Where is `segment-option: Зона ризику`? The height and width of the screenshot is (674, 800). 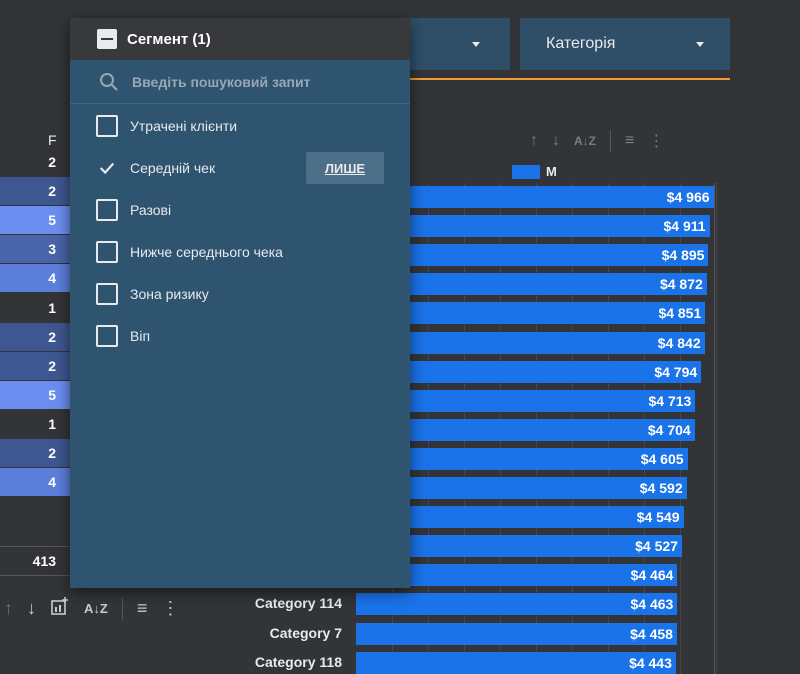 segment-option: Зона ризику is located at coordinates (152, 294).